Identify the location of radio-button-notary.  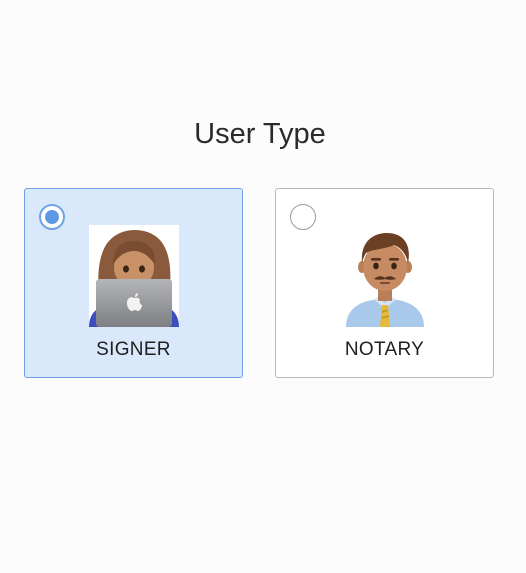
(303, 217).